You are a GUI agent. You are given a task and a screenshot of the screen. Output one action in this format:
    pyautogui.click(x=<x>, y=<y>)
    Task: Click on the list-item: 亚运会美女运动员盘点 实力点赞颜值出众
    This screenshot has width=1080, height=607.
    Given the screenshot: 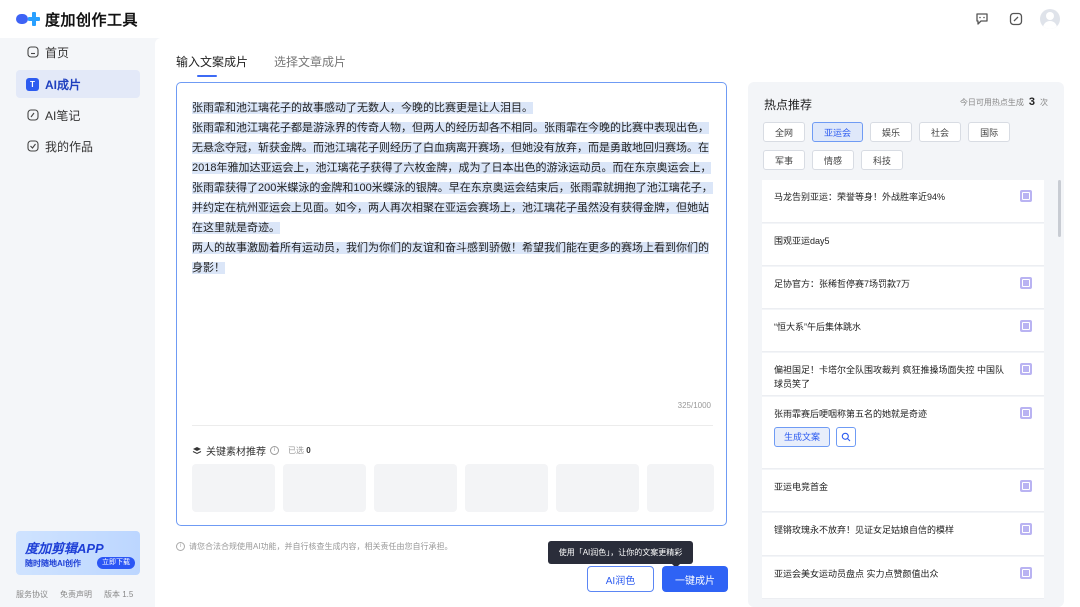 What is the action you would take?
    pyautogui.click(x=903, y=578)
    